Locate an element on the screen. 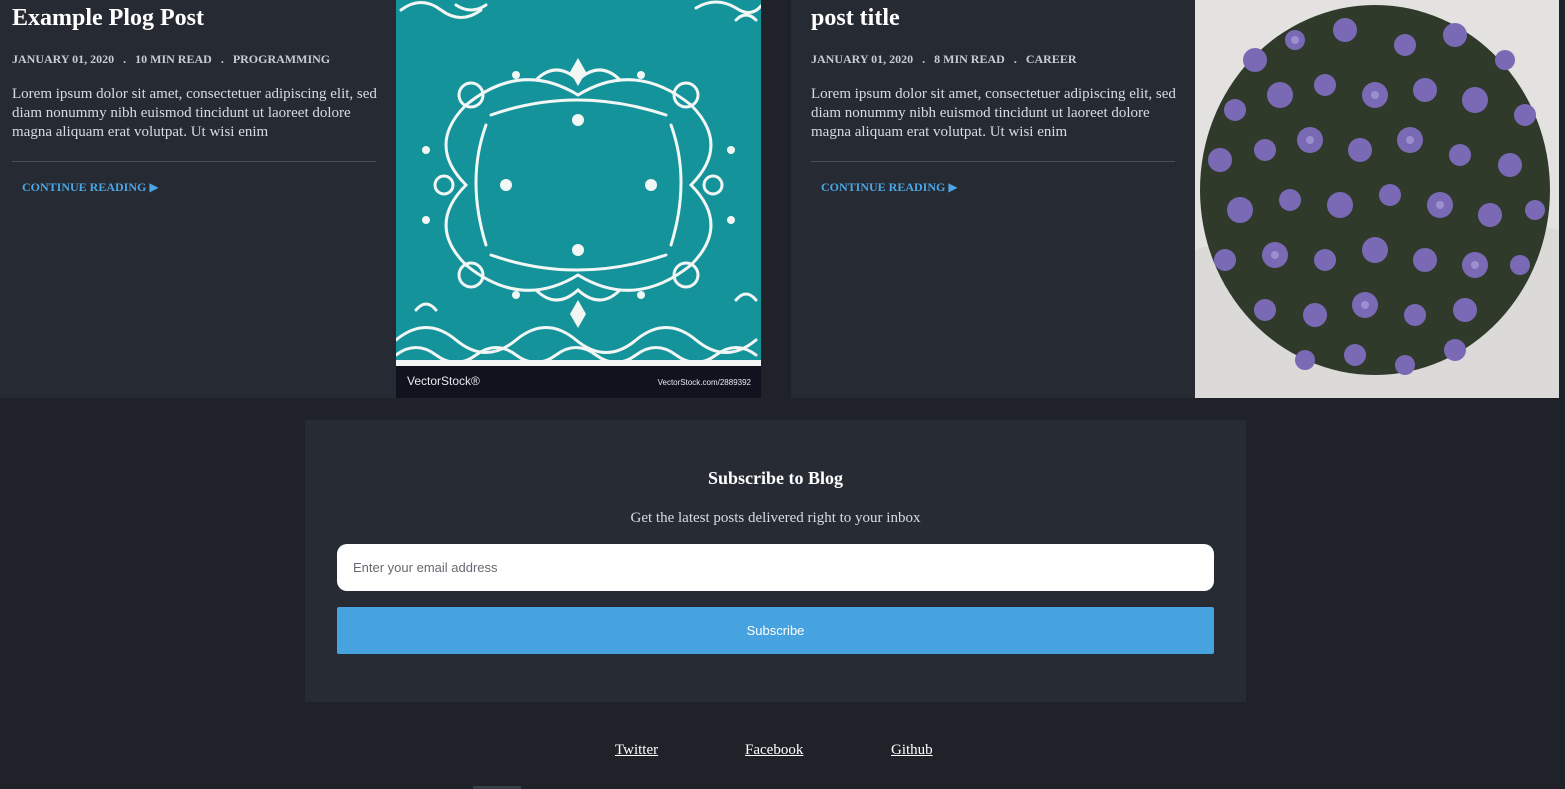 This screenshot has height=789, width=1565. post-read-time: 10 min read is located at coordinates (173, 59).